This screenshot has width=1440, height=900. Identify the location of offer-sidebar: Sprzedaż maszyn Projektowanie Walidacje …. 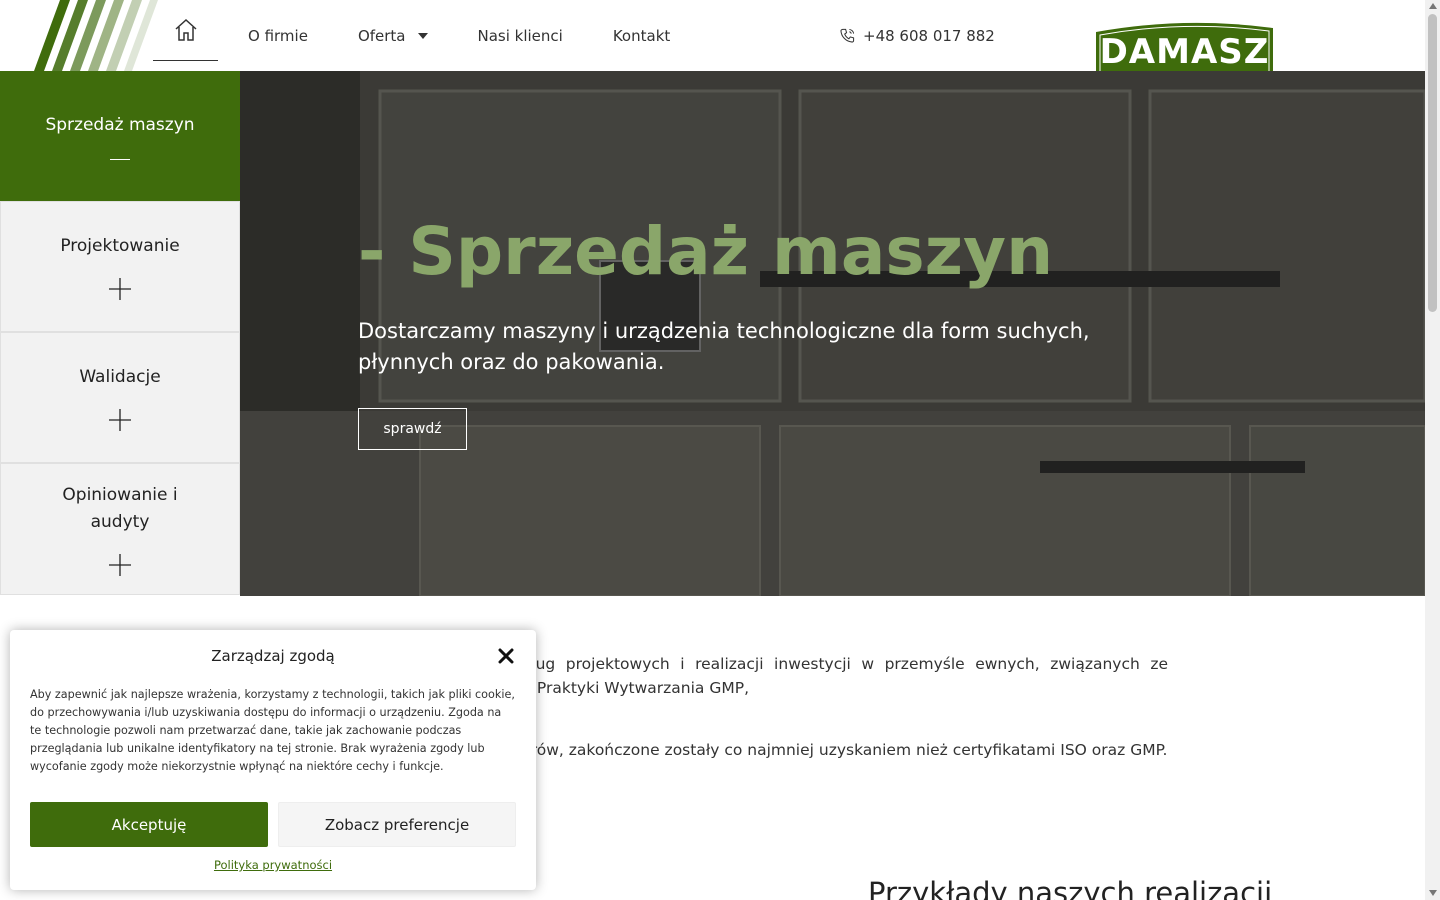
(120, 333).